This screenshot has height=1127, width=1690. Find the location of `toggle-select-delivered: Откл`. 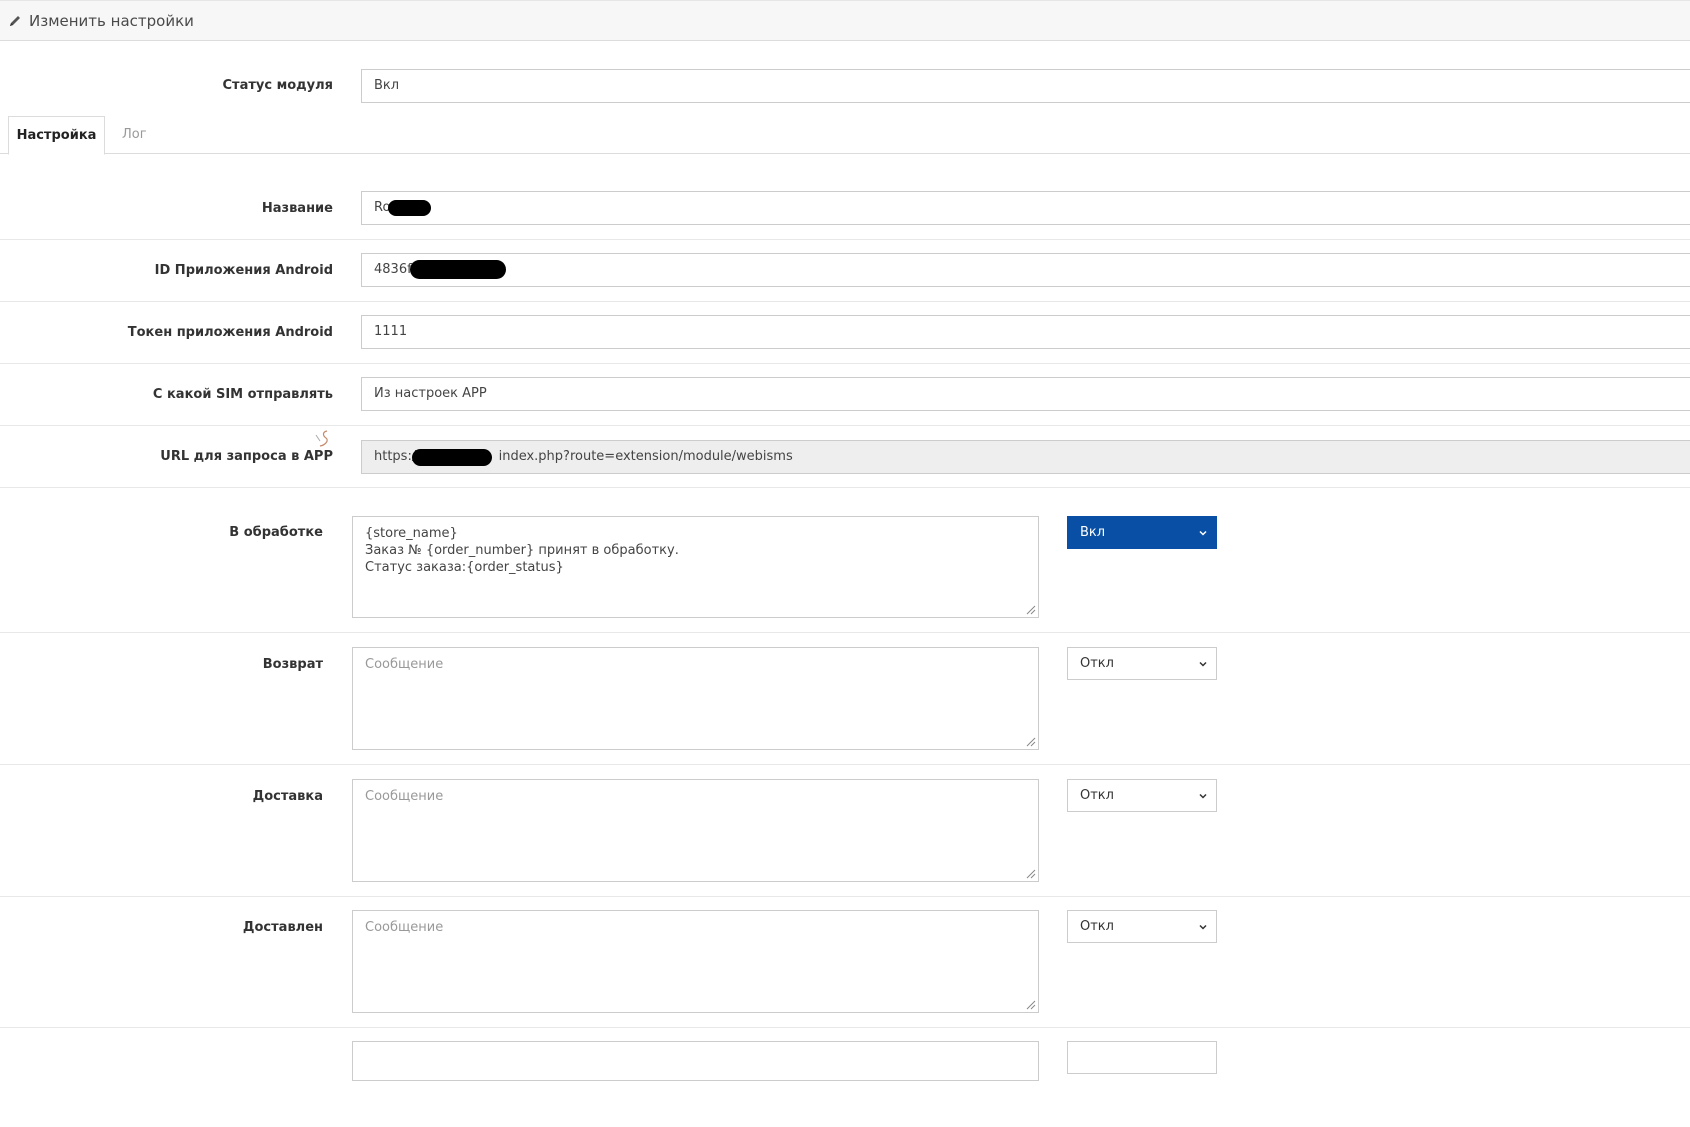

toggle-select-delivered: Откл is located at coordinates (1142, 926).